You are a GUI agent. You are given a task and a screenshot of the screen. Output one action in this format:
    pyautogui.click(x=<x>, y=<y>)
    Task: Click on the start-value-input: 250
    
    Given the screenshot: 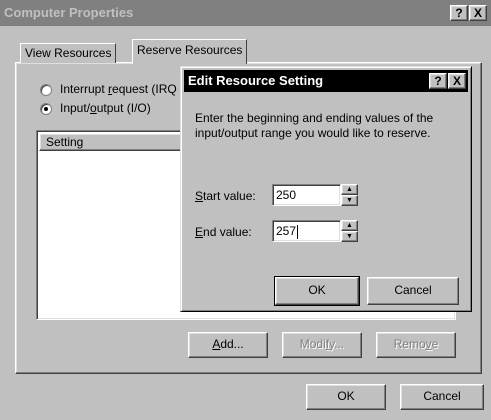 What is the action you would take?
    pyautogui.click(x=306, y=195)
    